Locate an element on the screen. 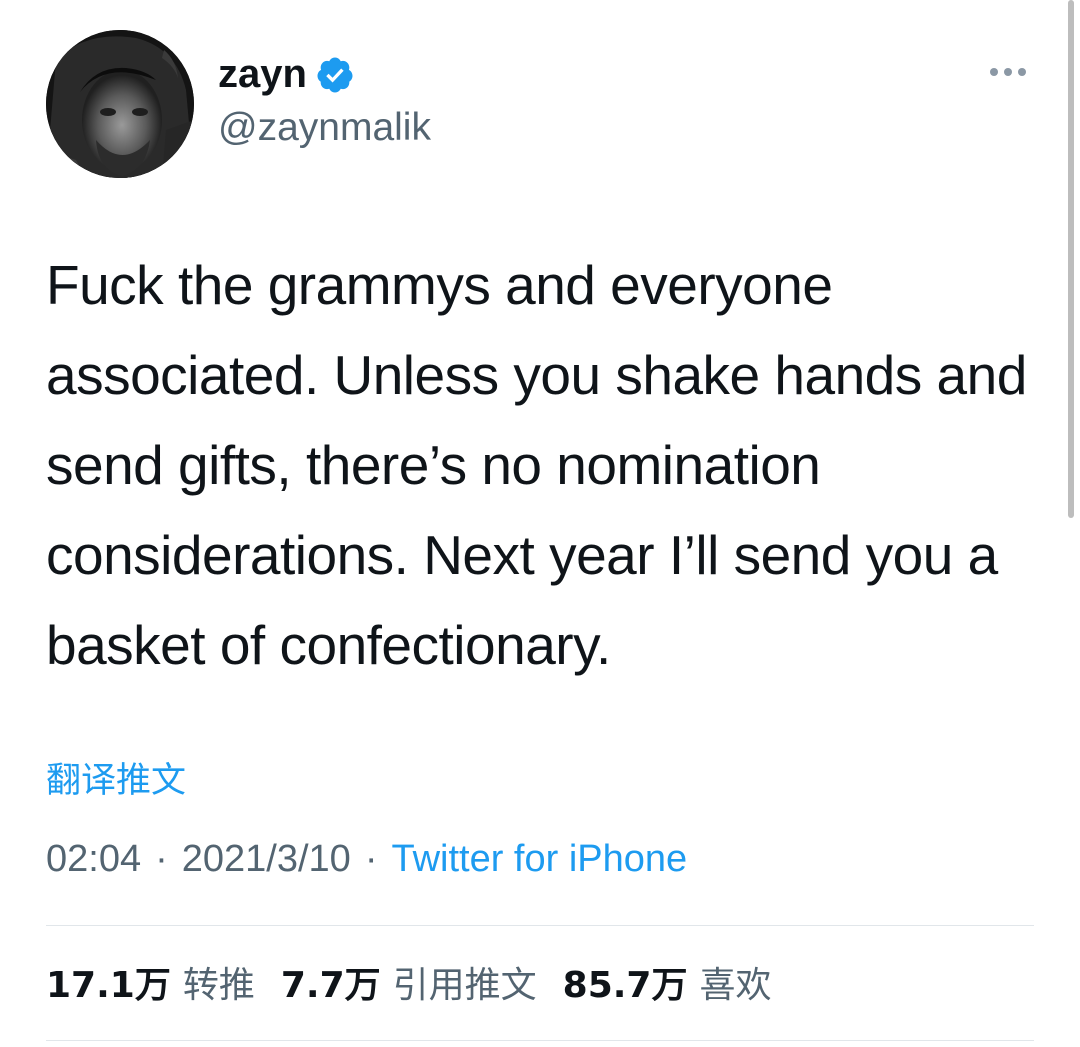 The image size is (1080, 1047). quotes-count: 7.7万 is located at coordinates (330, 985).